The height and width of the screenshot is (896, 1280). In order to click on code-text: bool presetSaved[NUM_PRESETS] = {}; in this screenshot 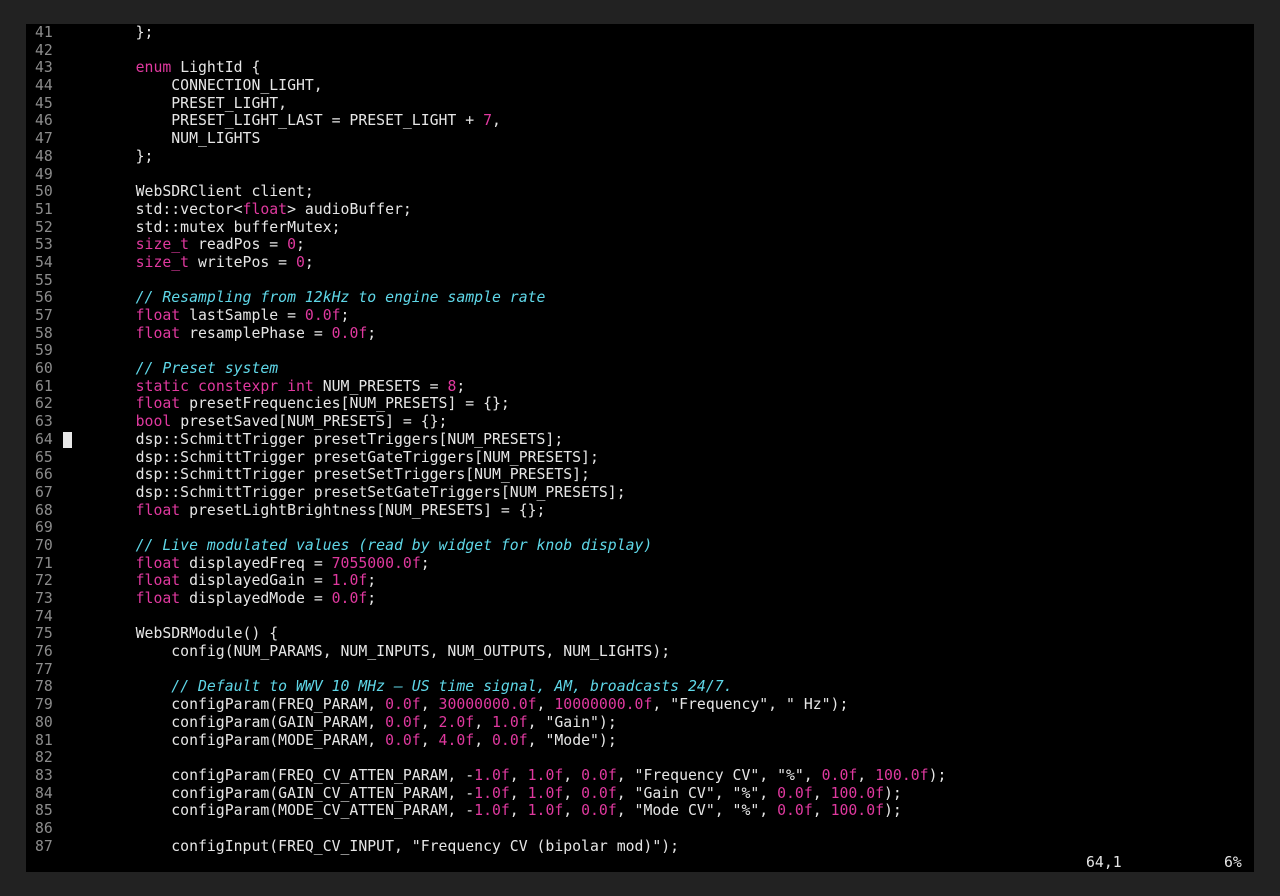, I will do `click(274, 422)`.